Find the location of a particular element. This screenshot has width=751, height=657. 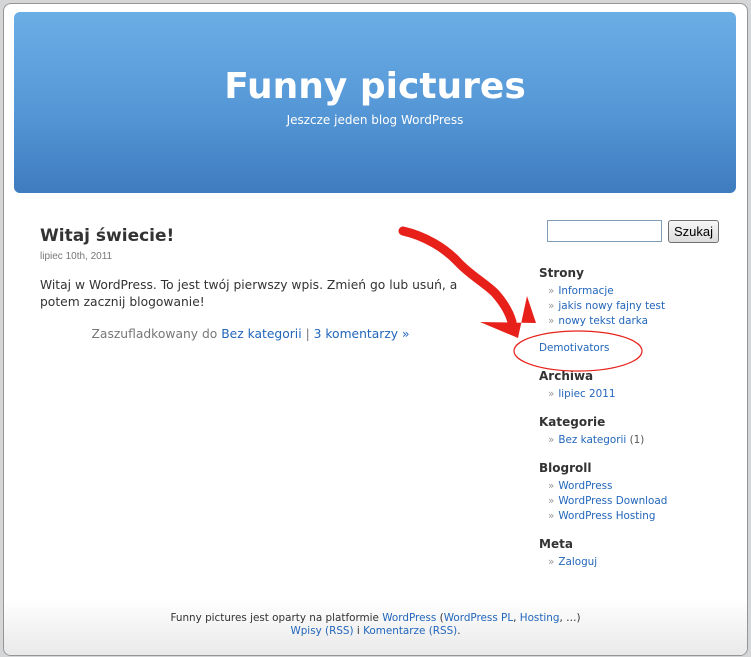

blog-description: Jeszcze jeden blog WordPress is located at coordinates (375, 120).